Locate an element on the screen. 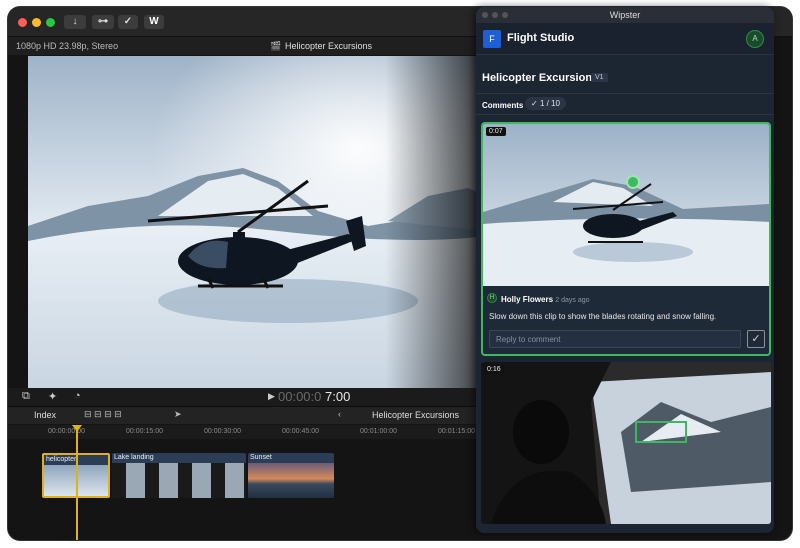 The image size is (800, 548). comment-count-badge: ✓ 1 / 10 is located at coordinates (545, 103).